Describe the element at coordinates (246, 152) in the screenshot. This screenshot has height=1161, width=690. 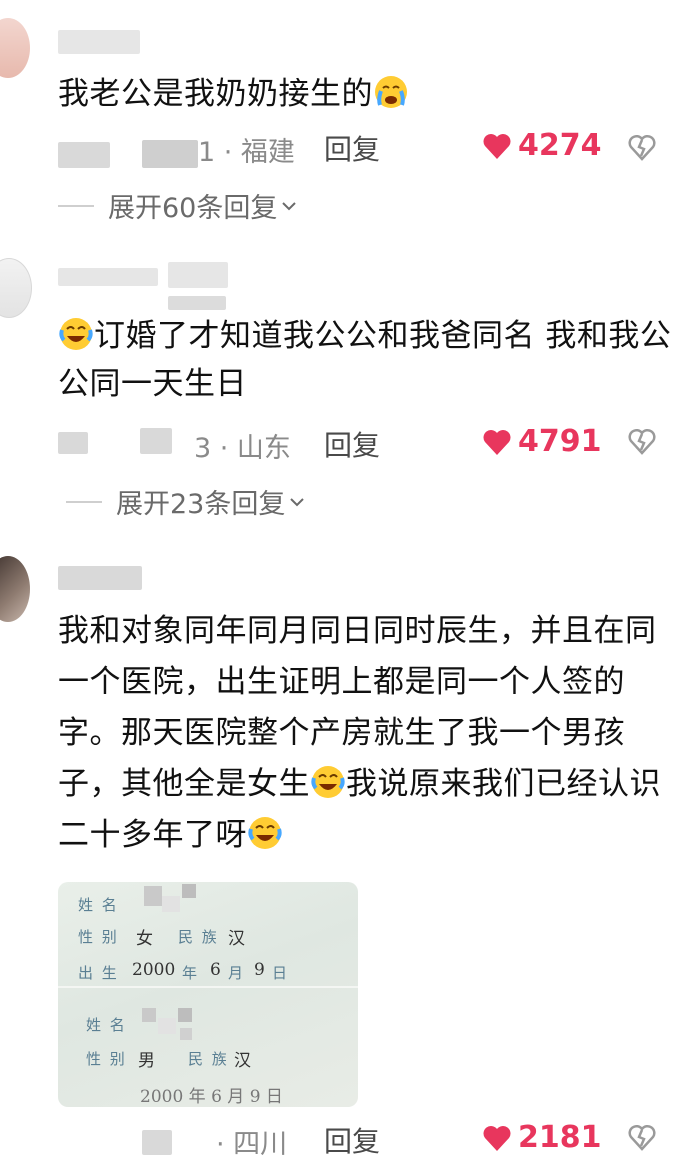
I see `comment-location: 1 · 福建` at that location.